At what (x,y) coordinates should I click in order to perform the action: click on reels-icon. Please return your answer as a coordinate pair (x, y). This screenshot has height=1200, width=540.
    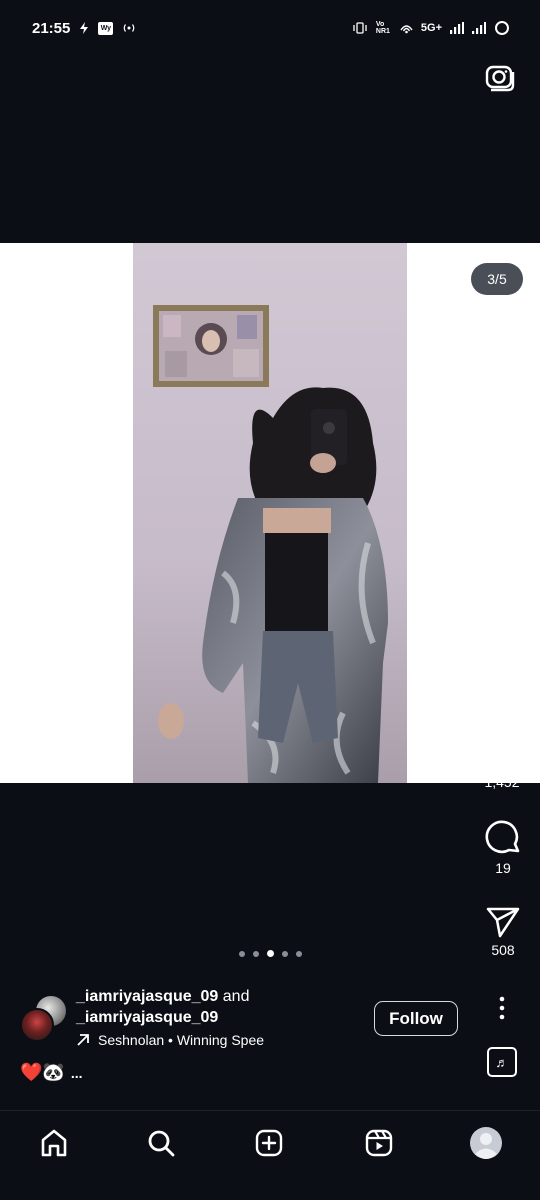
    Looking at the image, I should click on (379, 1143).